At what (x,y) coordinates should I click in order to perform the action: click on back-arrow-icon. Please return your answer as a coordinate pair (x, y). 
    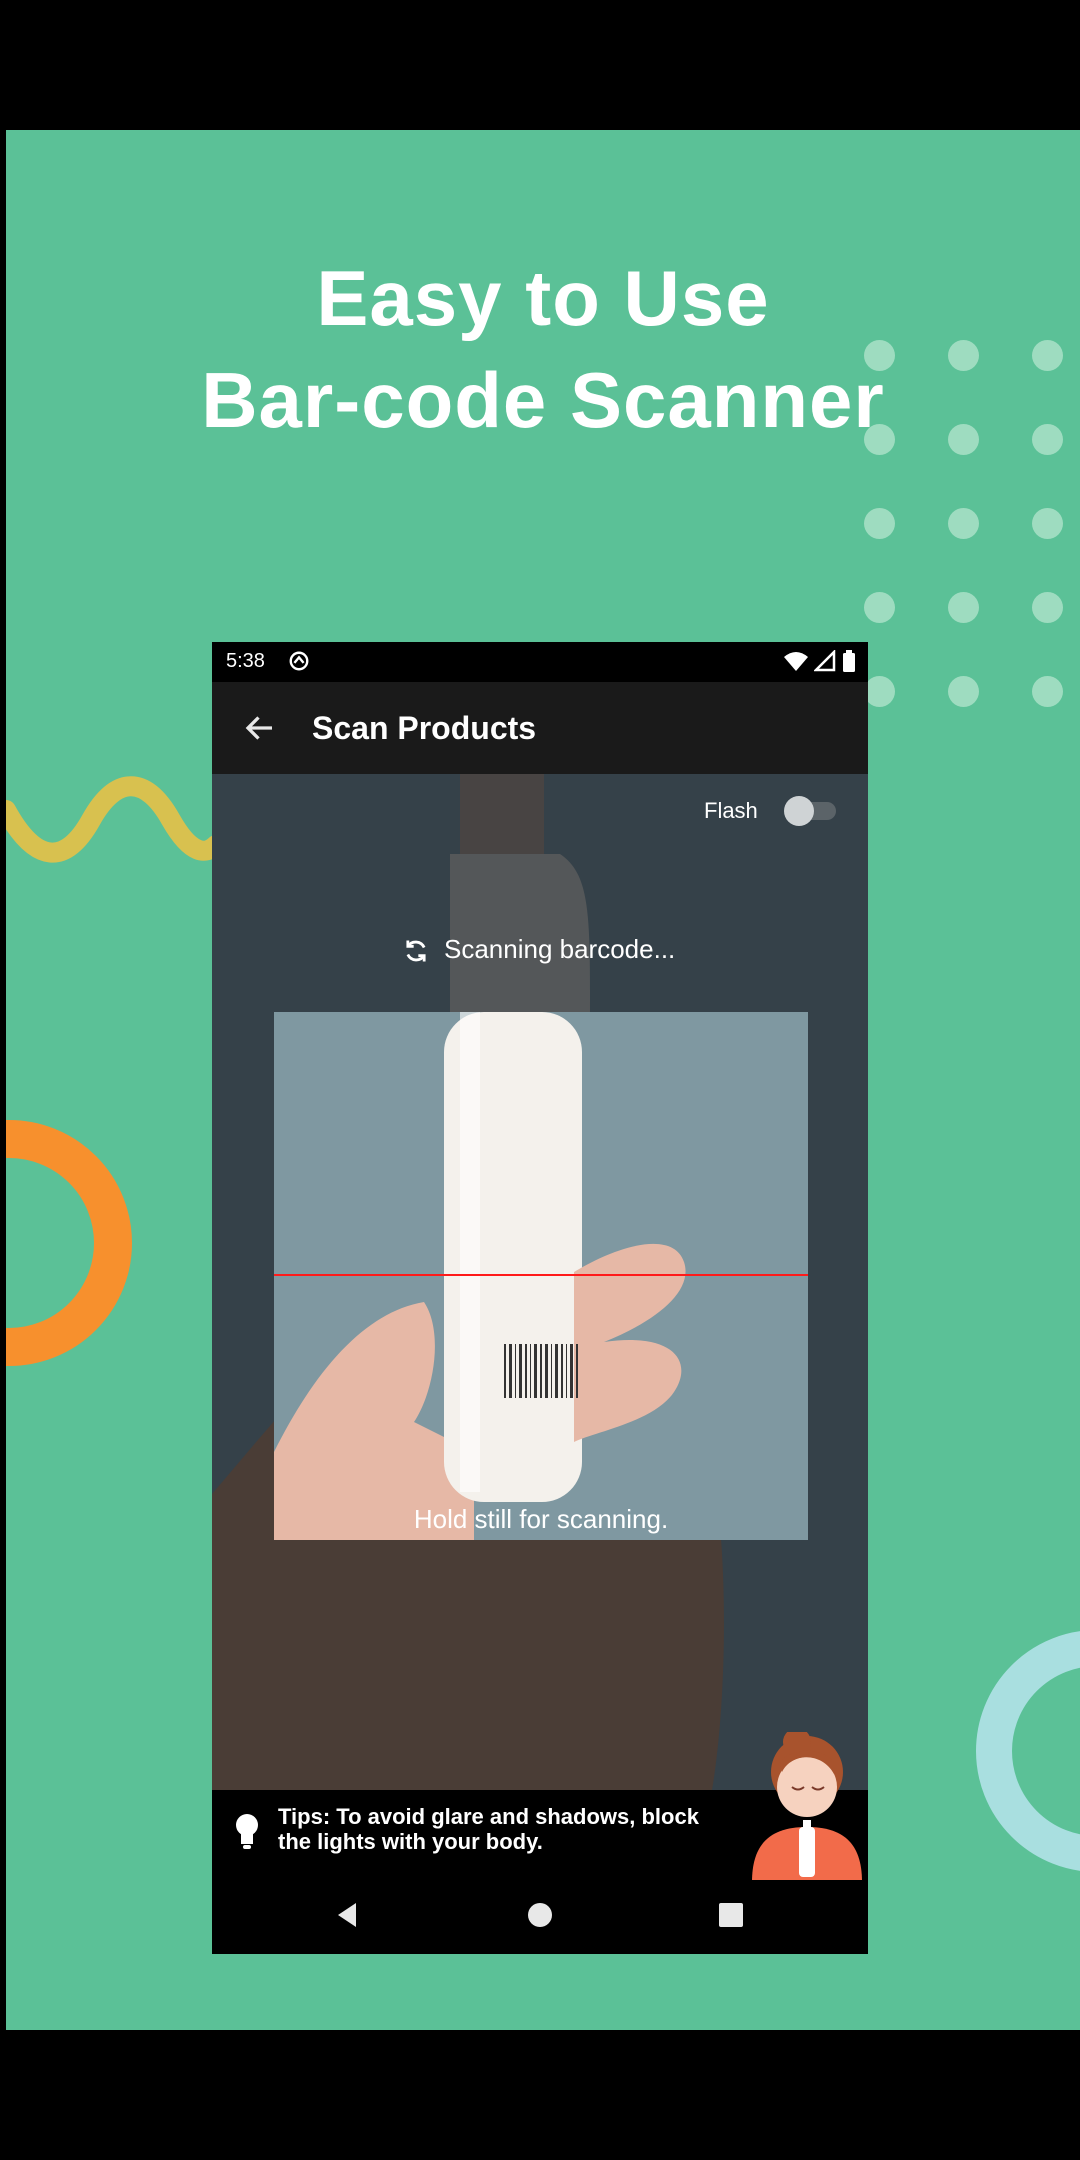
    Looking at the image, I should click on (260, 728).